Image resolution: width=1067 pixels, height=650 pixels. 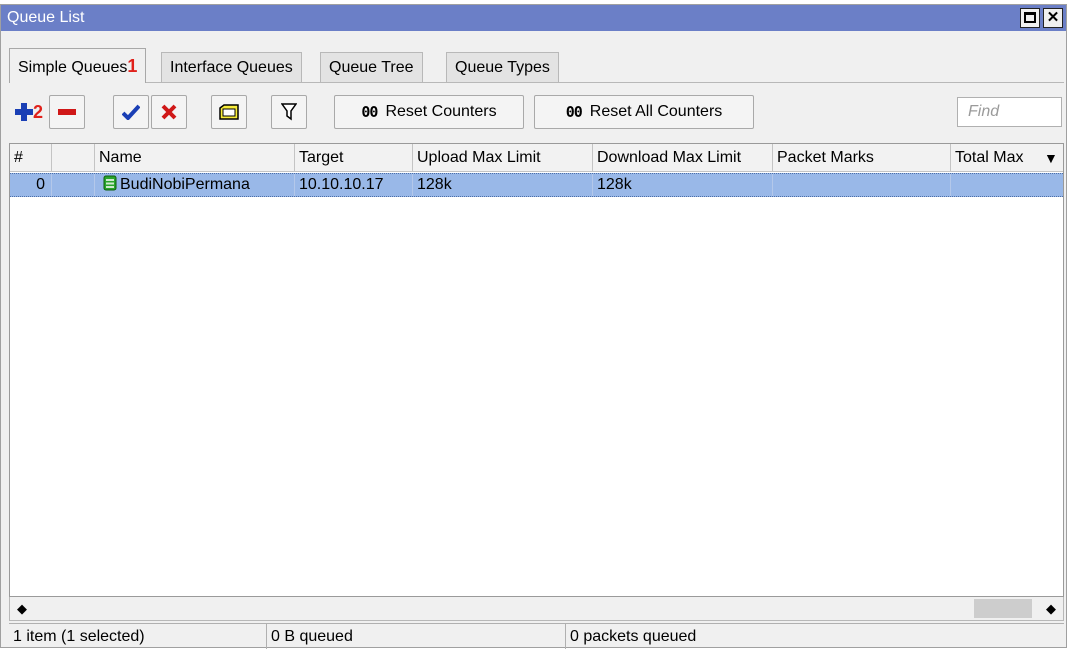 I want to click on maximize-button, so click(x=1030, y=18).